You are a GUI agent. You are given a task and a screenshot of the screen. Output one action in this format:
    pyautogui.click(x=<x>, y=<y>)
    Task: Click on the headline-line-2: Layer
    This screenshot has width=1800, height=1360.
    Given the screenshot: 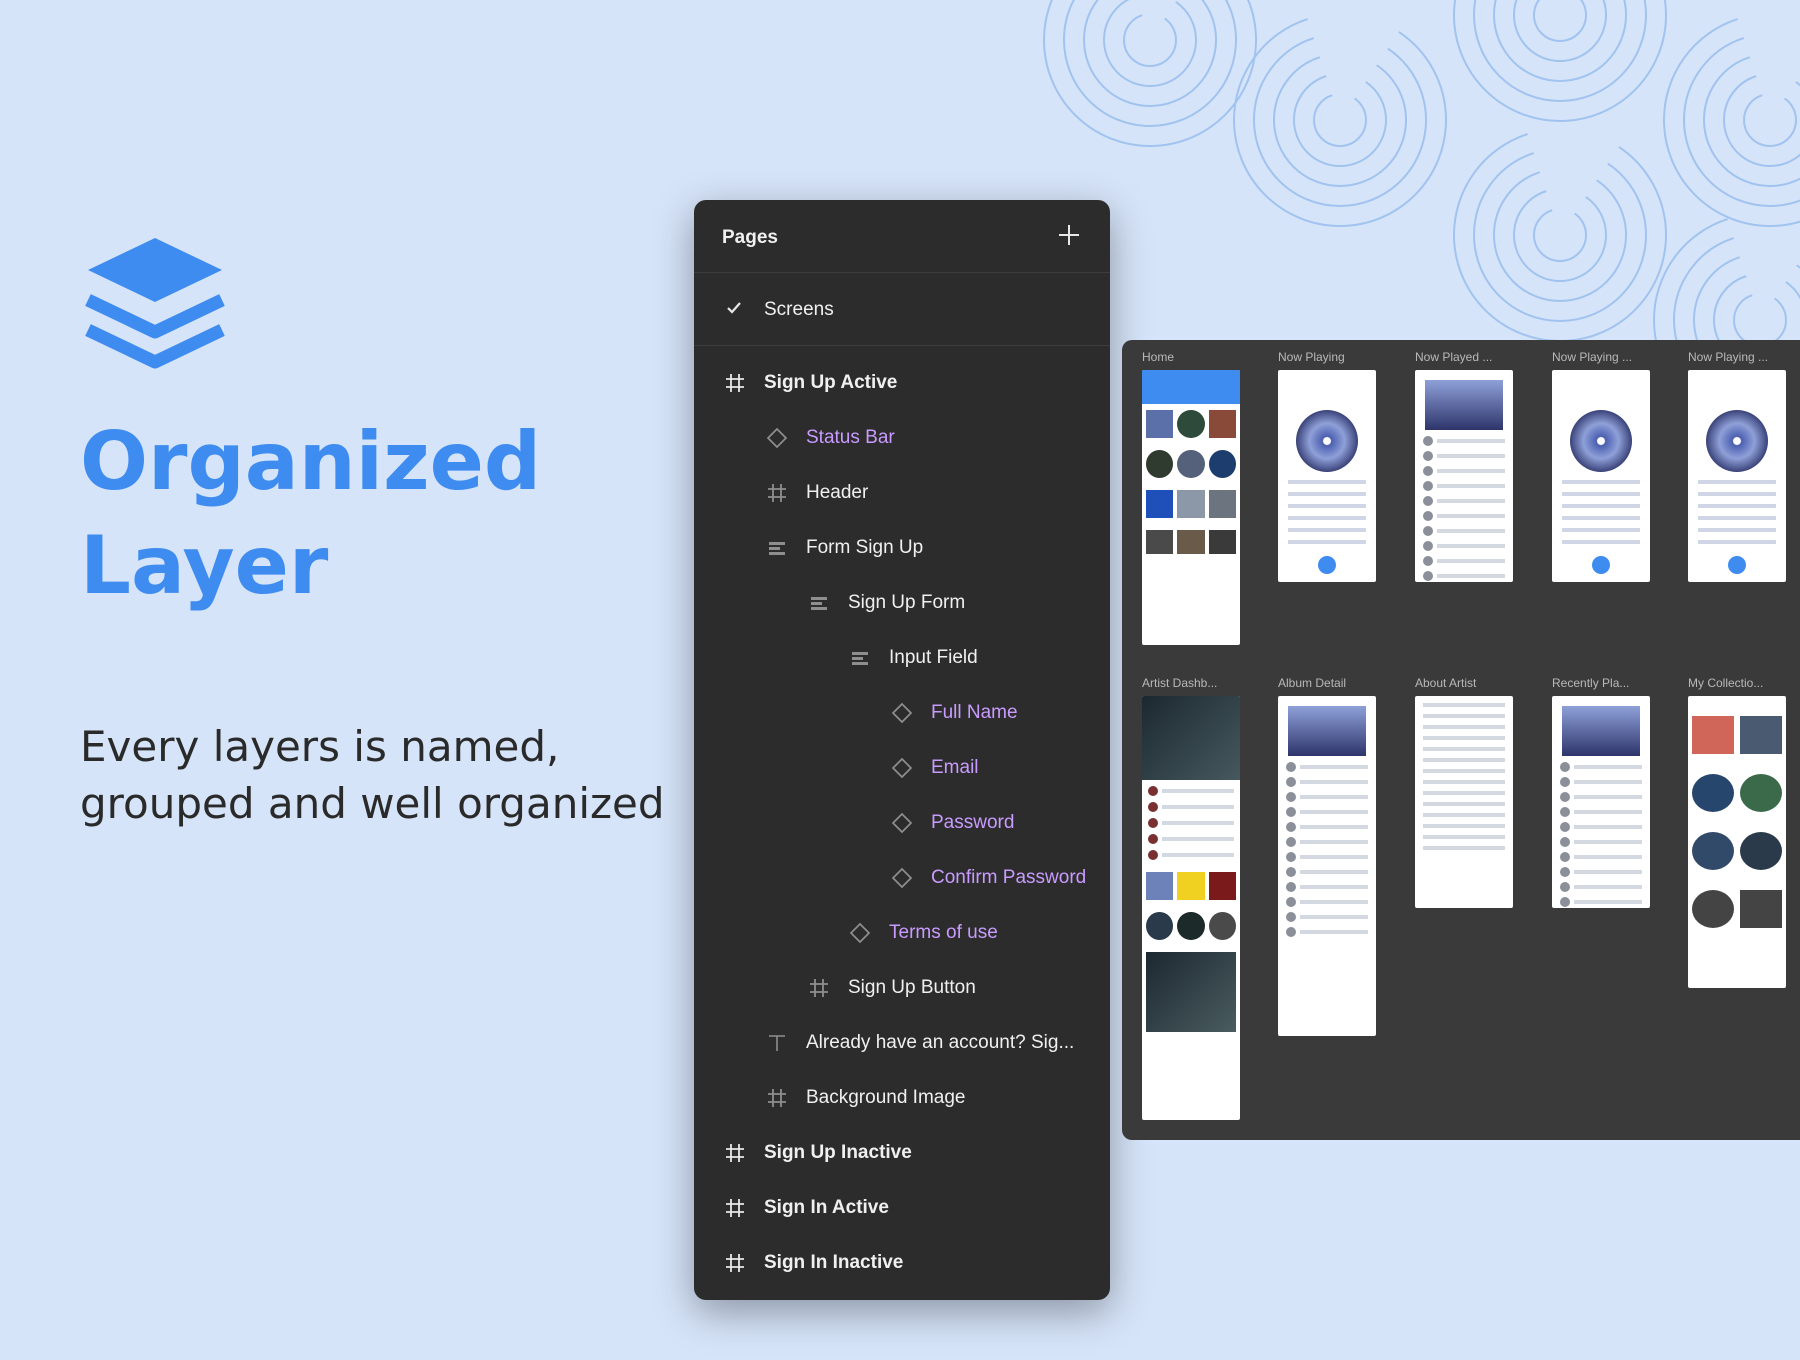 What is the action you would take?
    pyautogui.click(x=204, y=565)
    